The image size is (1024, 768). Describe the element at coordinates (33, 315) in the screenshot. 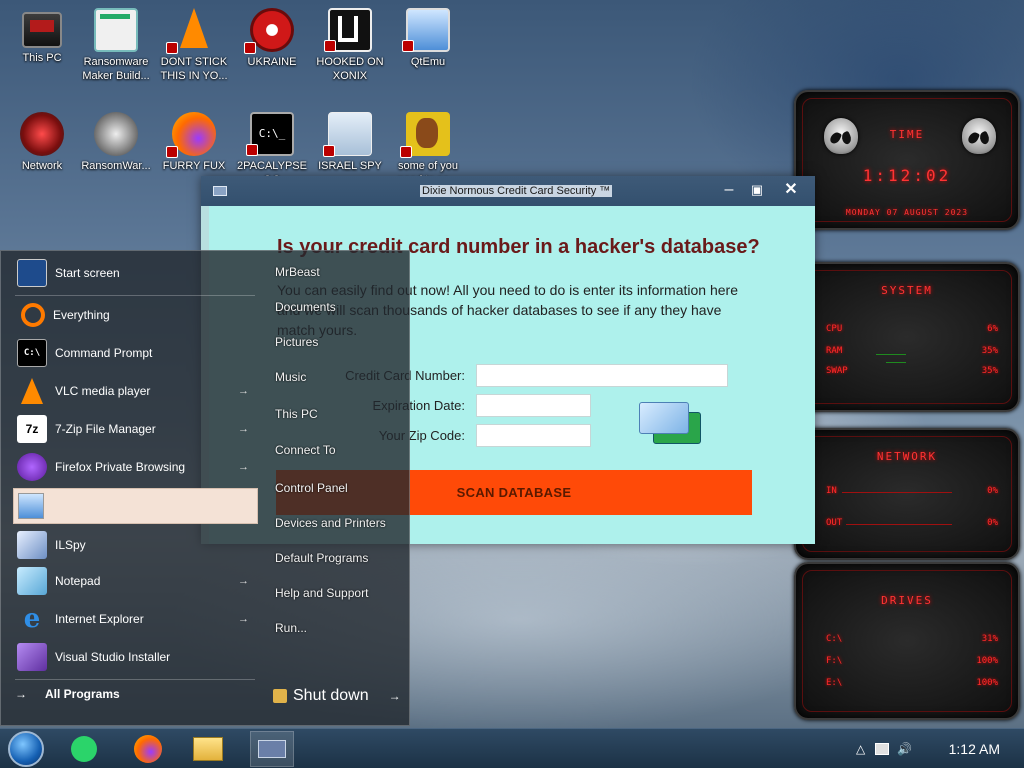

I see `search-icon` at that location.